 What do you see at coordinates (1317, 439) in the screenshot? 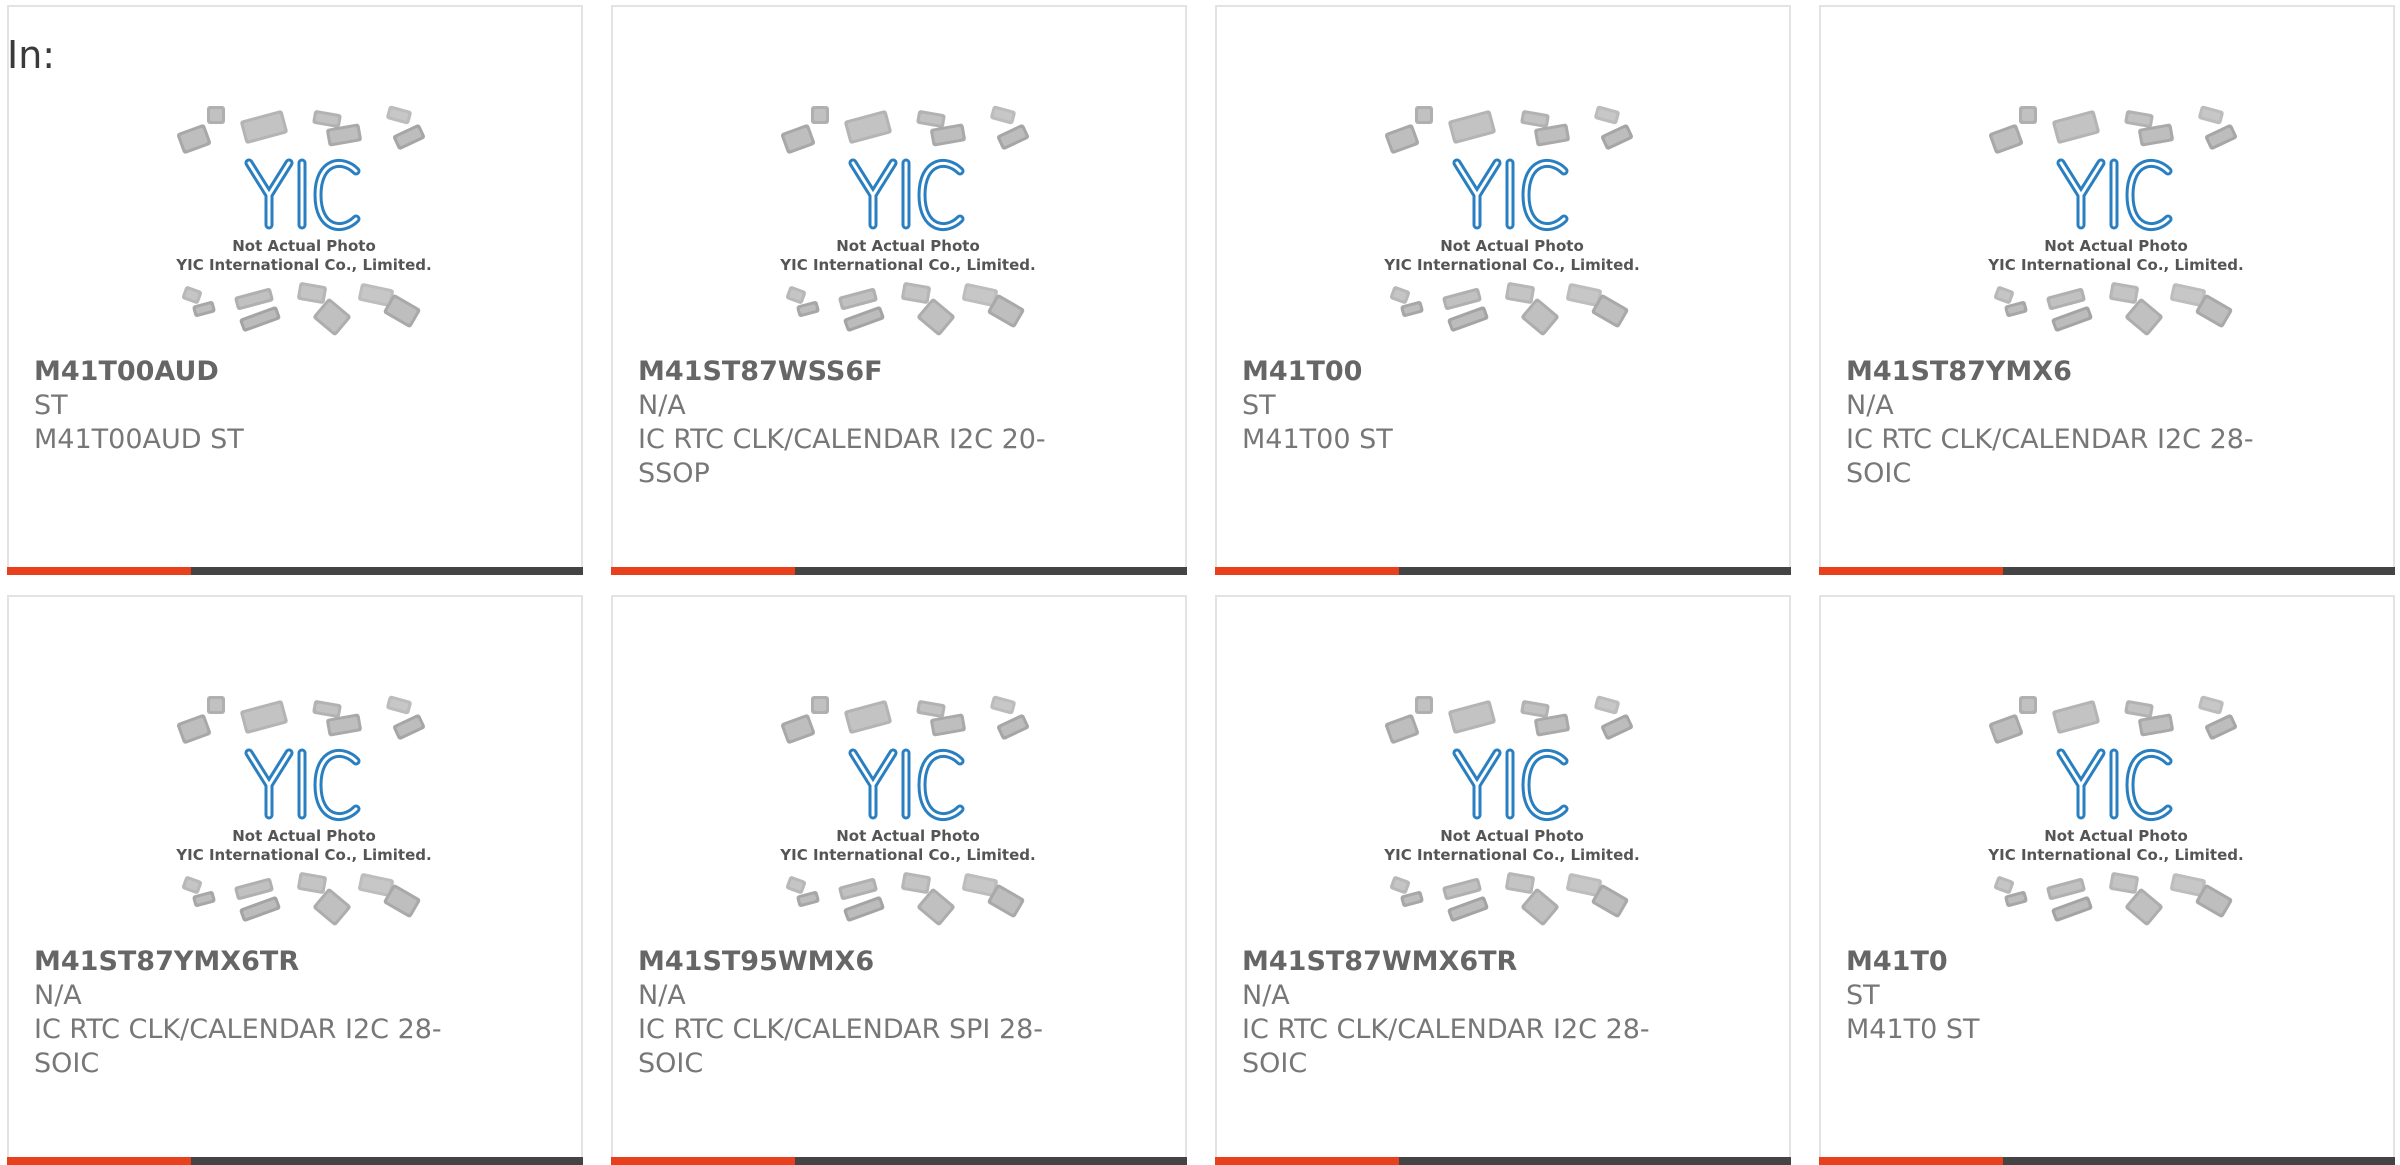
I see `description: M41T00 ST` at bounding box center [1317, 439].